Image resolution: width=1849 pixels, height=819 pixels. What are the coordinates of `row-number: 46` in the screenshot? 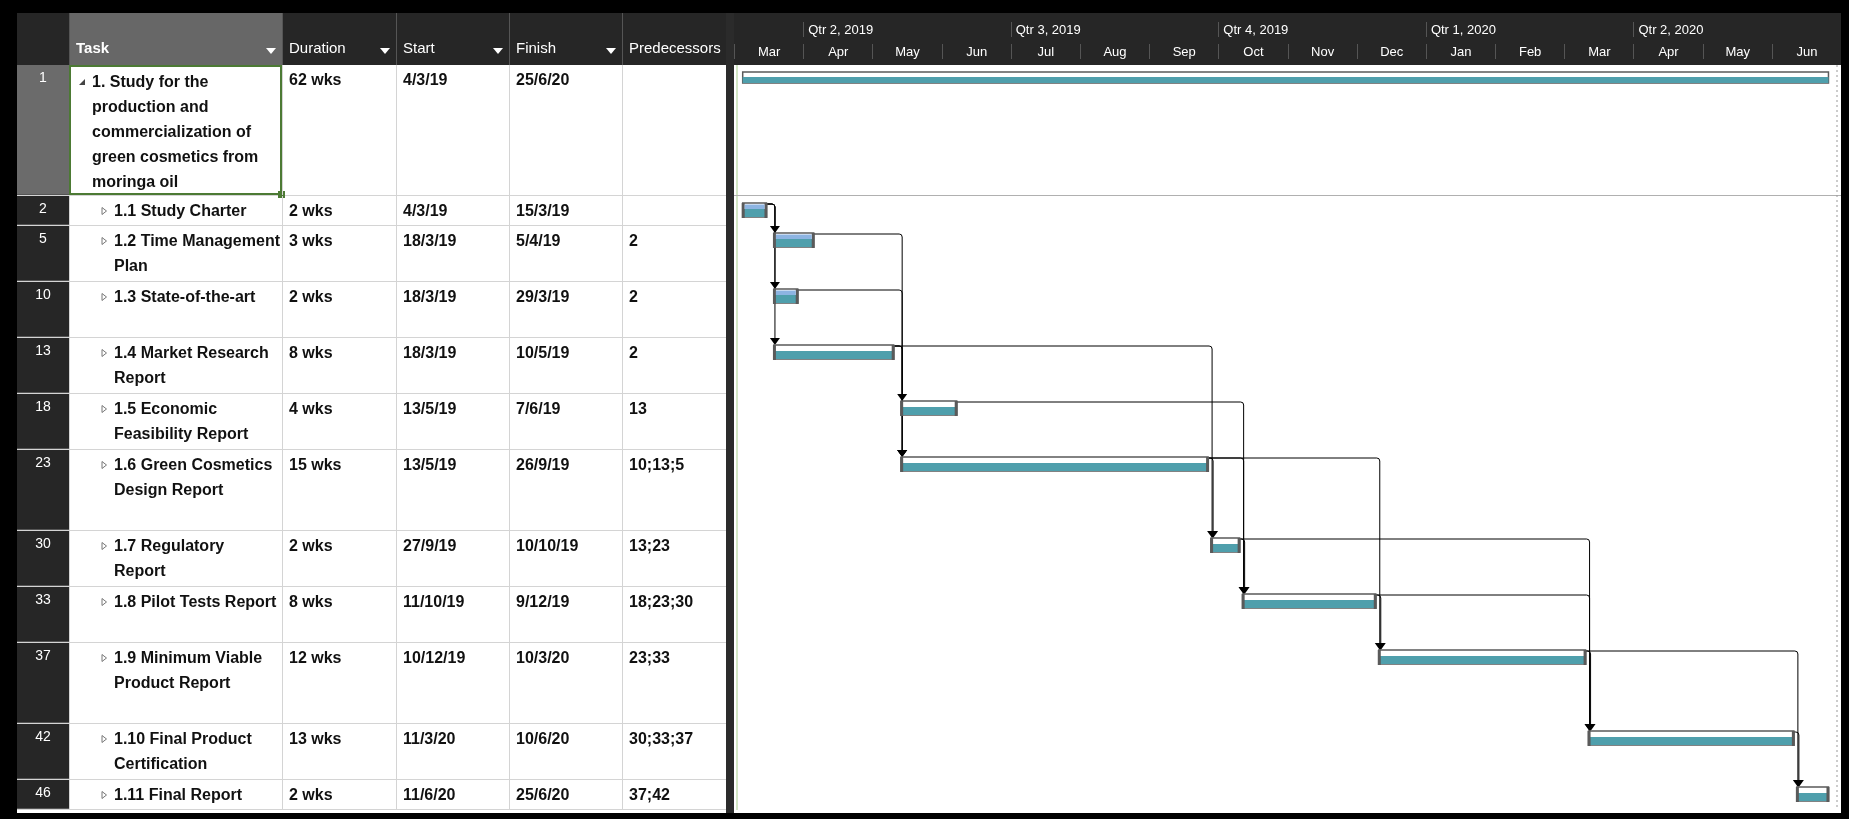 It's located at (43, 794).